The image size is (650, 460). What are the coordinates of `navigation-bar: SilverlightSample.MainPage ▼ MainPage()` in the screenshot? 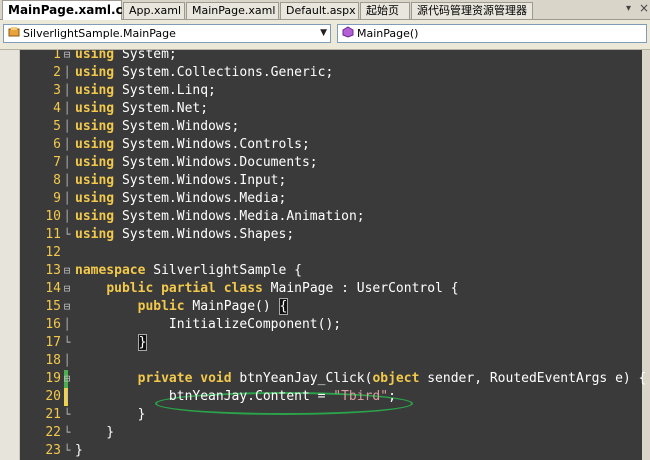 It's located at (325, 35).